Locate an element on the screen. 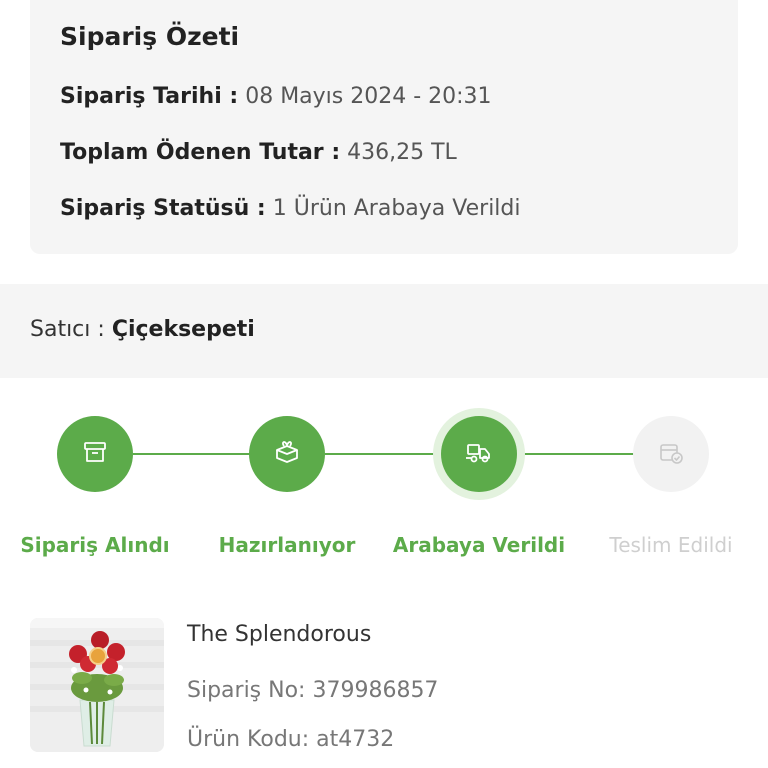  step-label-order-received: Sipariş Alındı is located at coordinates (95, 545).